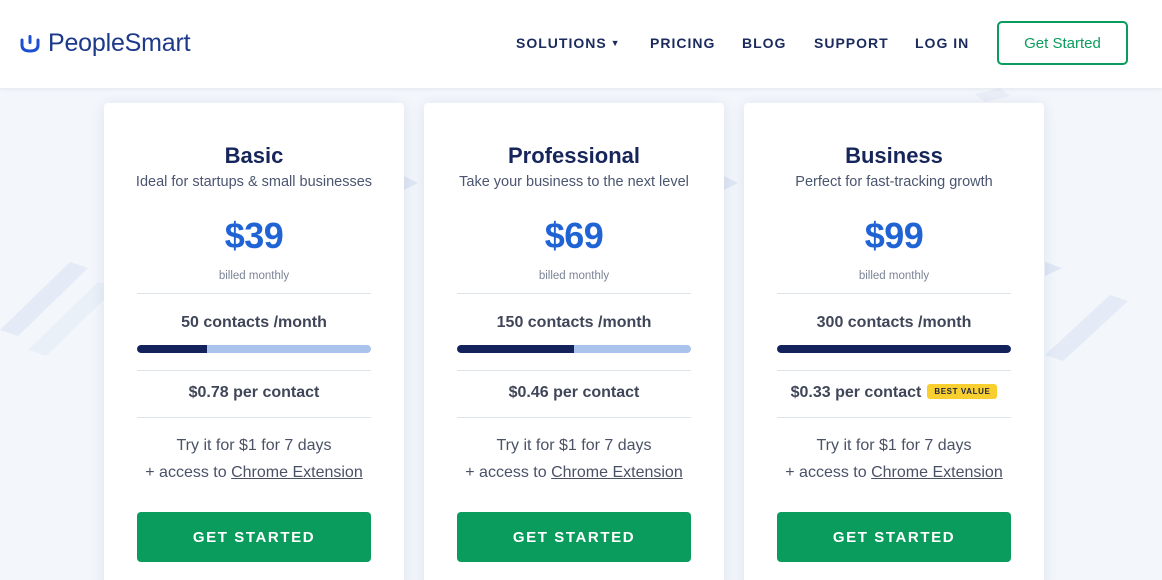  What do you see at coordinates (962, 391) in the screenshot?
I see `best-value-badge: BEST VALUE` at bounding box center [962, 391].